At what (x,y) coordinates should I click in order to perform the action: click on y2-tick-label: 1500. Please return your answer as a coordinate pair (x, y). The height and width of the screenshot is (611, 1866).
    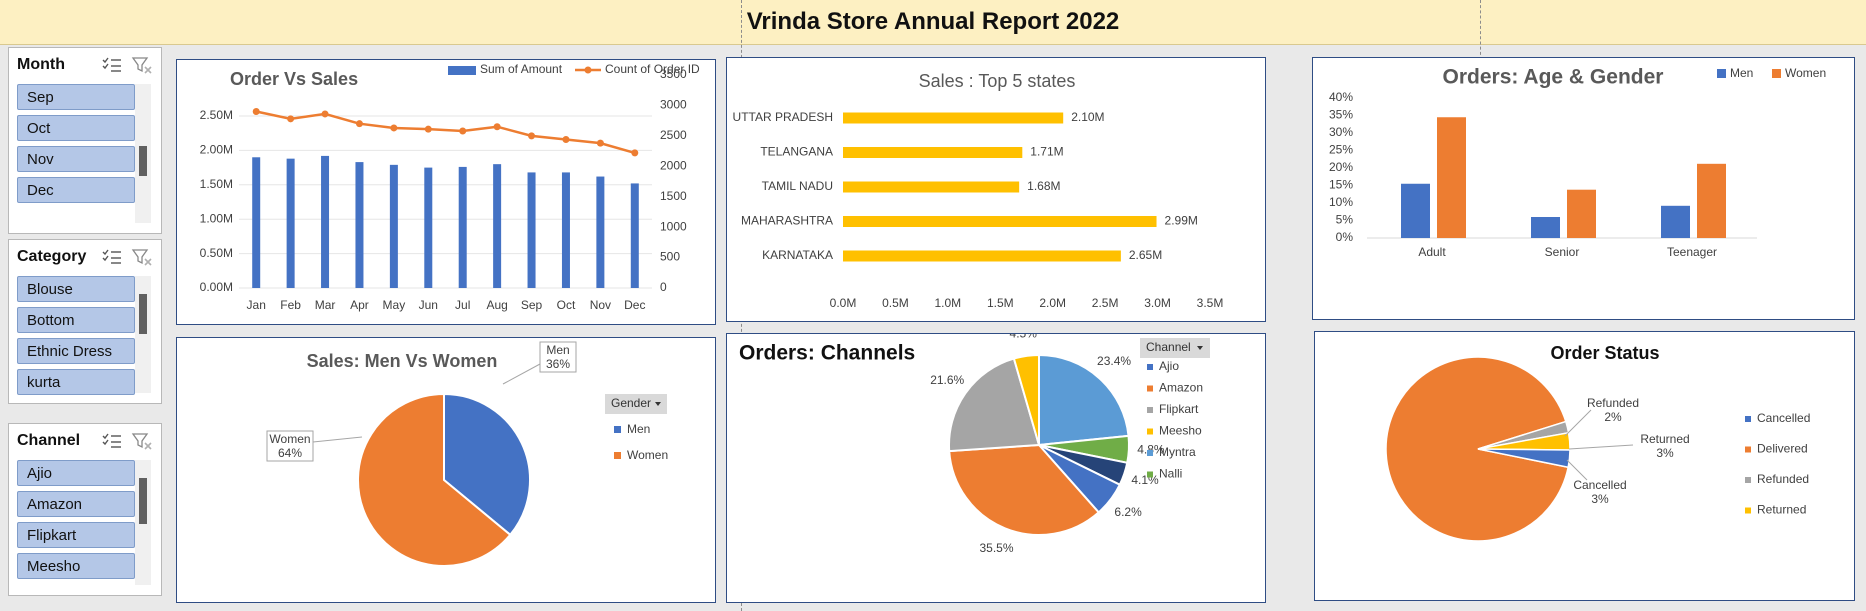
    Looking at the image, I should click on (673, 196).